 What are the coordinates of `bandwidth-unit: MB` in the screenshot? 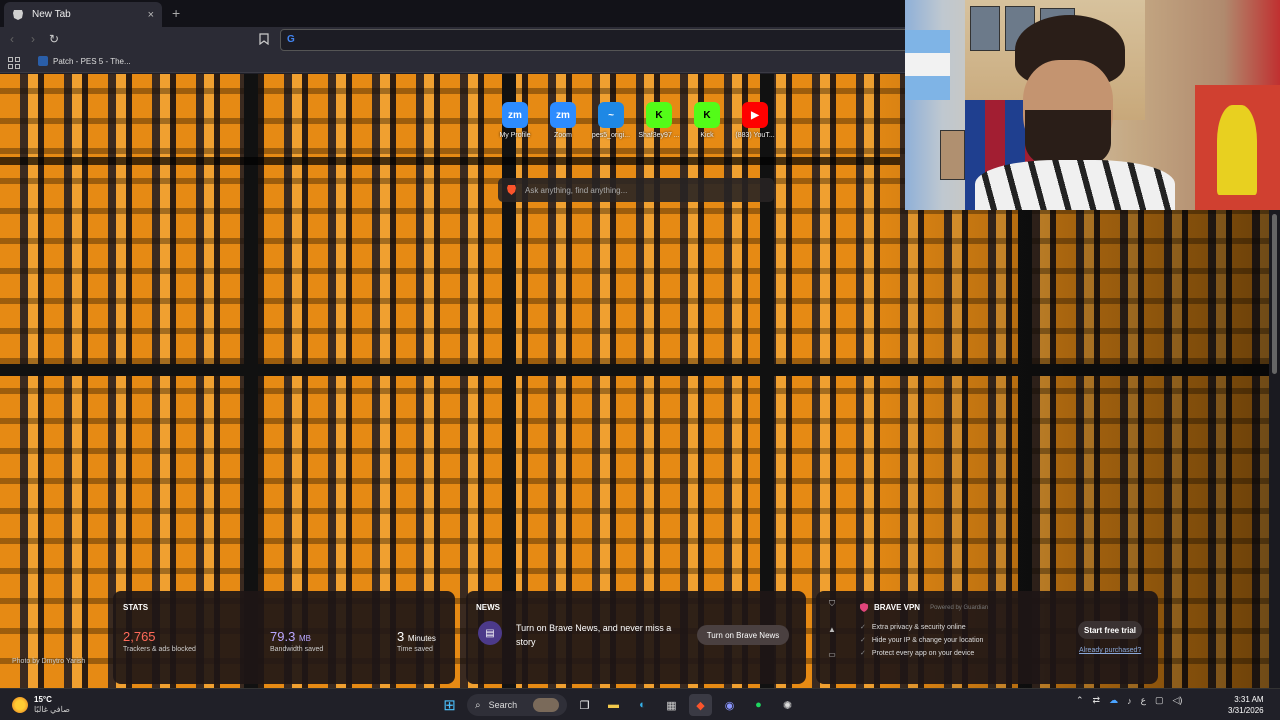 It's located at (304, 638).